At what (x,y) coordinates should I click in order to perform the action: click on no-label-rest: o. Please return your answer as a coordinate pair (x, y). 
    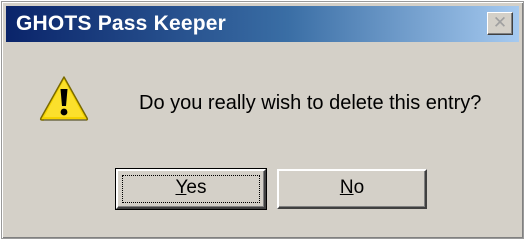
    Looking at the image, I should click on (359, 187).